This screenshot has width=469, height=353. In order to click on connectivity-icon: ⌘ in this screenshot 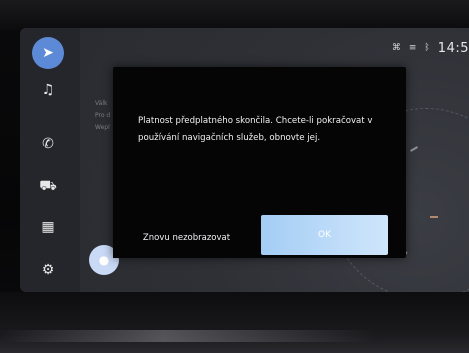, I will do `click(396, 48)`.